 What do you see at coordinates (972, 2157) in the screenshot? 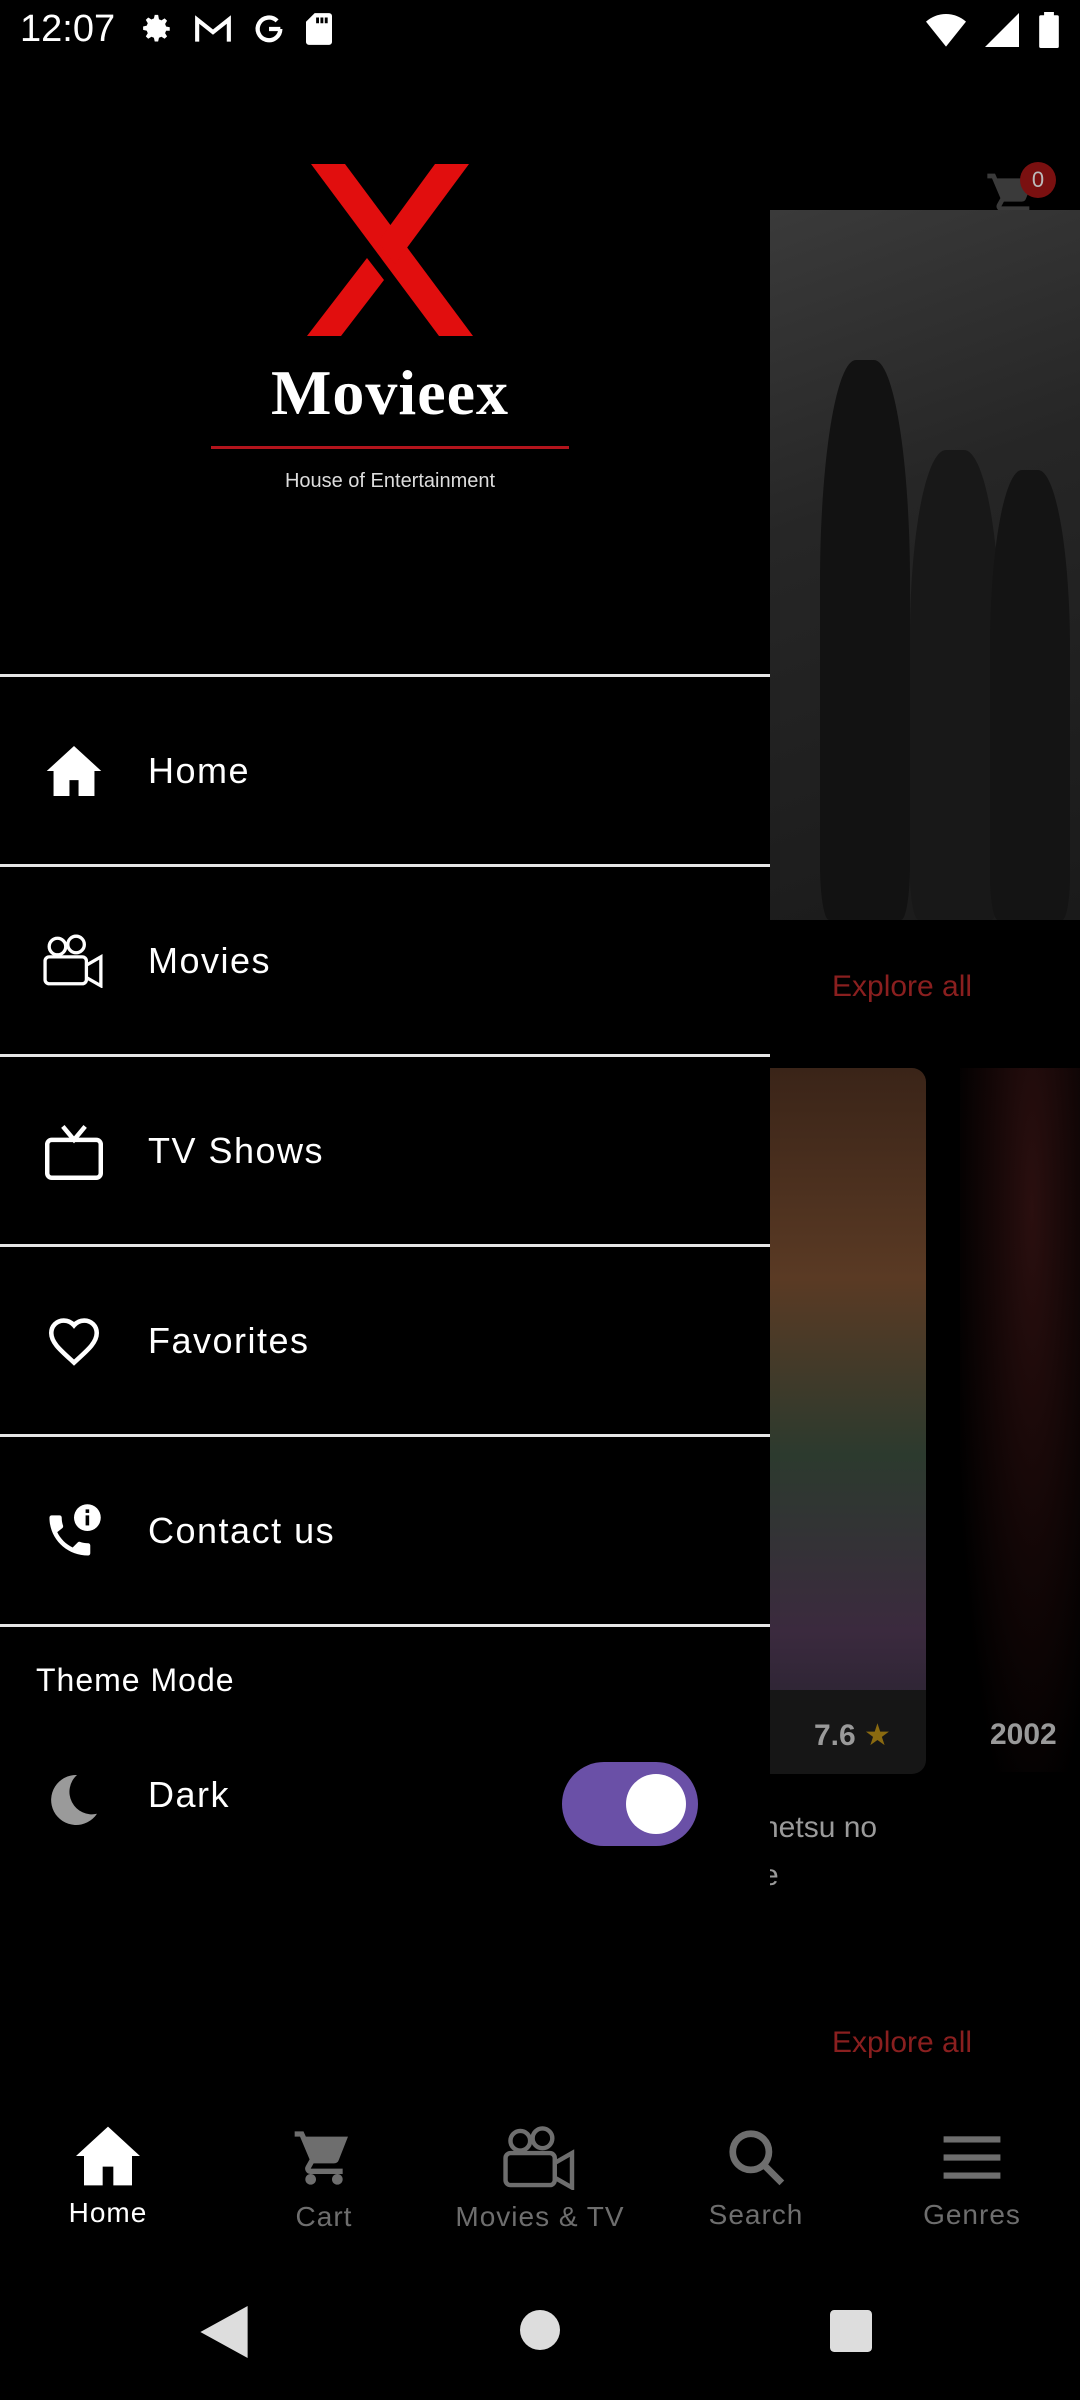
I see `menu-icon` at bounding box center [972, 2157].